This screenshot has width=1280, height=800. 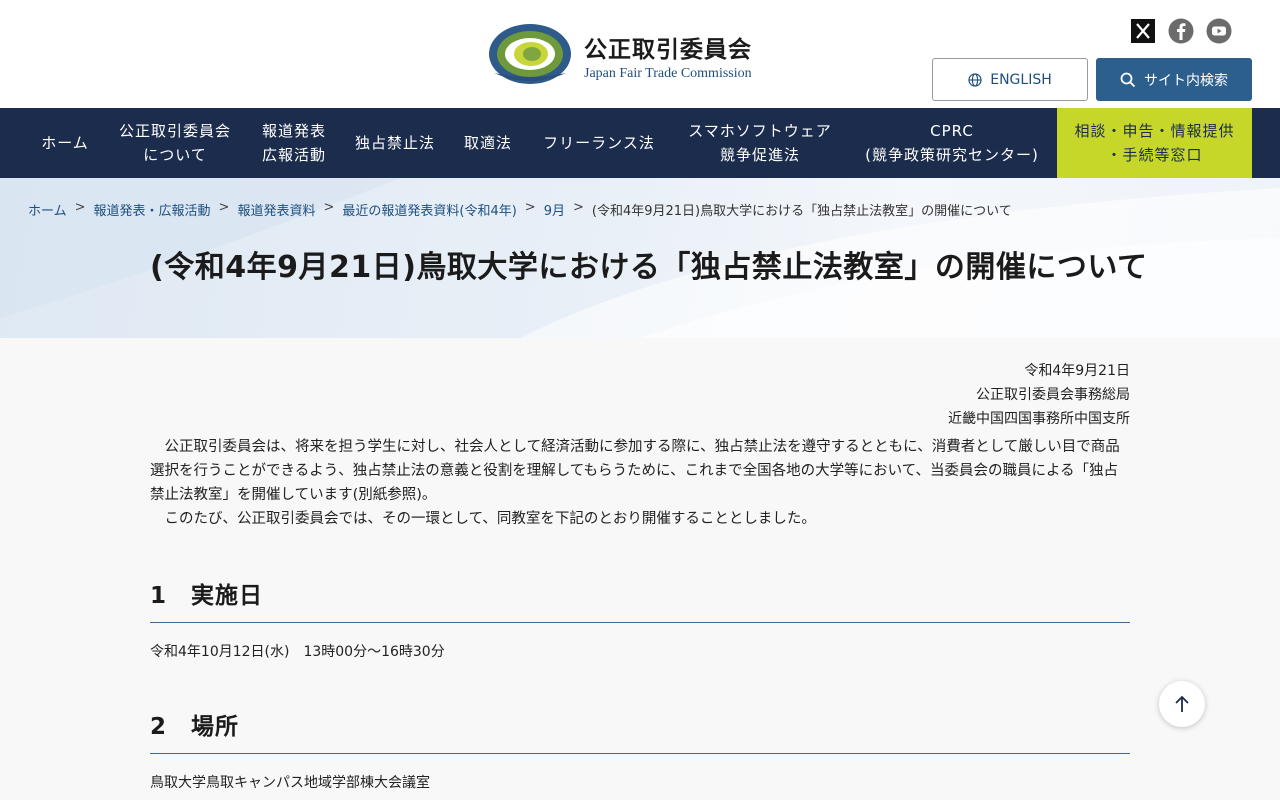 I want to click on nav-about: 公正取引委員会 について, so click(x=175, y=143).